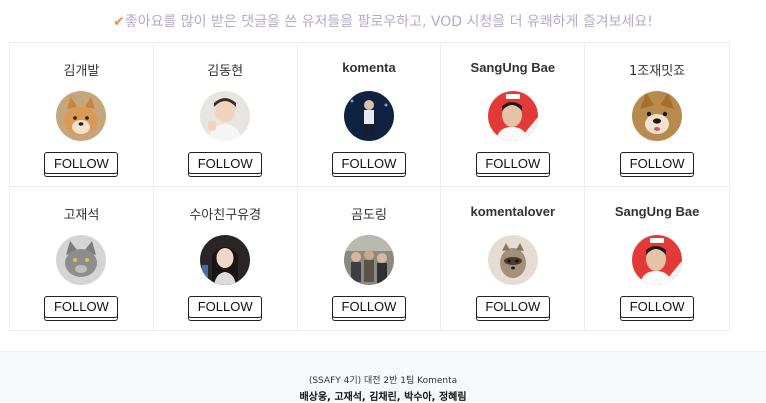 The height and width of the screenshot is (403, 766). I want to click on user-card: 김동현 FOLLOW, so click(225, 115).